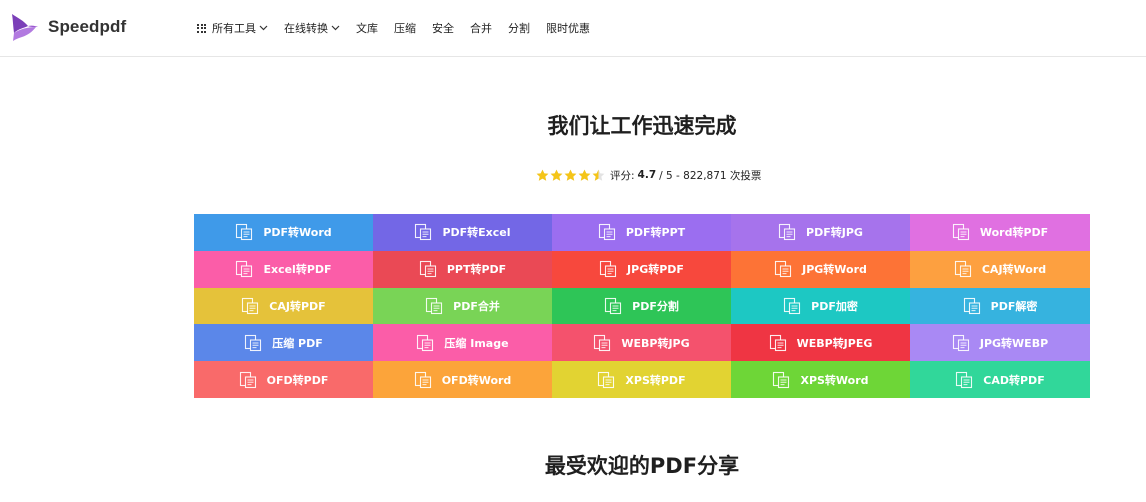  I want to click on tool-tile-label: PDF分割, so click(655, 306).